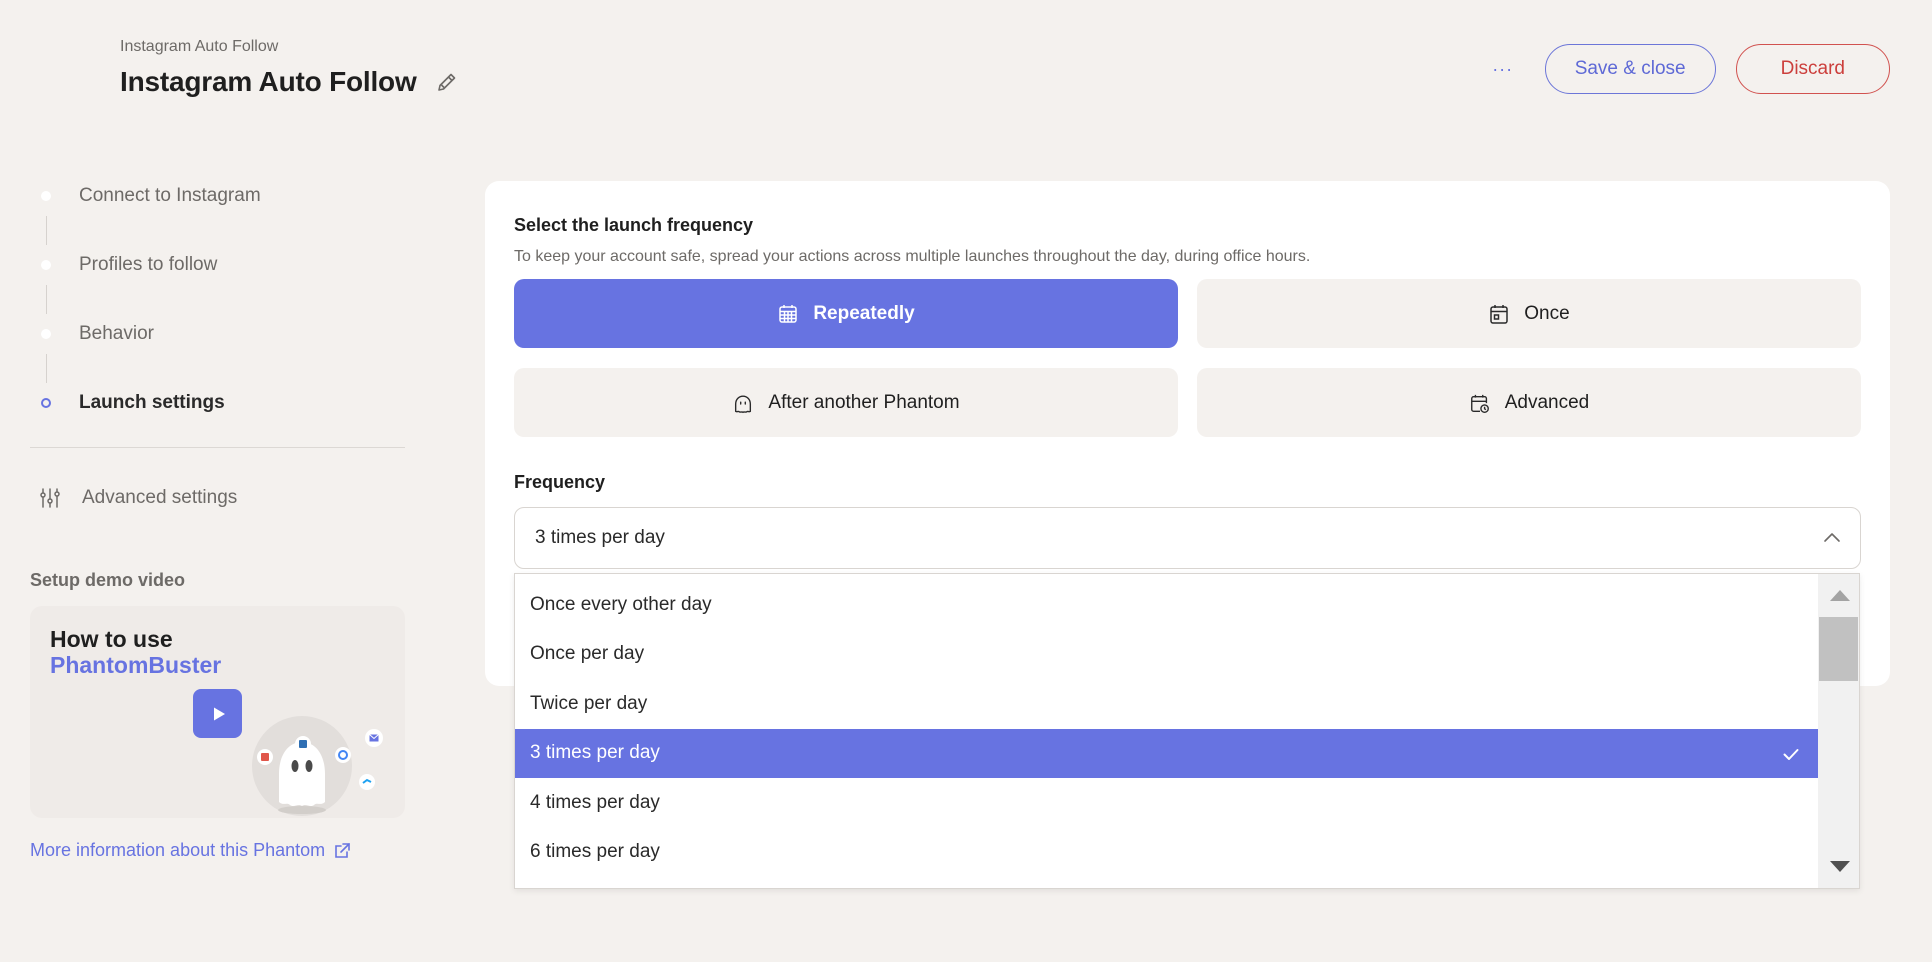  Describe the element at coordinates (788, 314) in the screenshot. I see `calendar-grid-icon` at that location.